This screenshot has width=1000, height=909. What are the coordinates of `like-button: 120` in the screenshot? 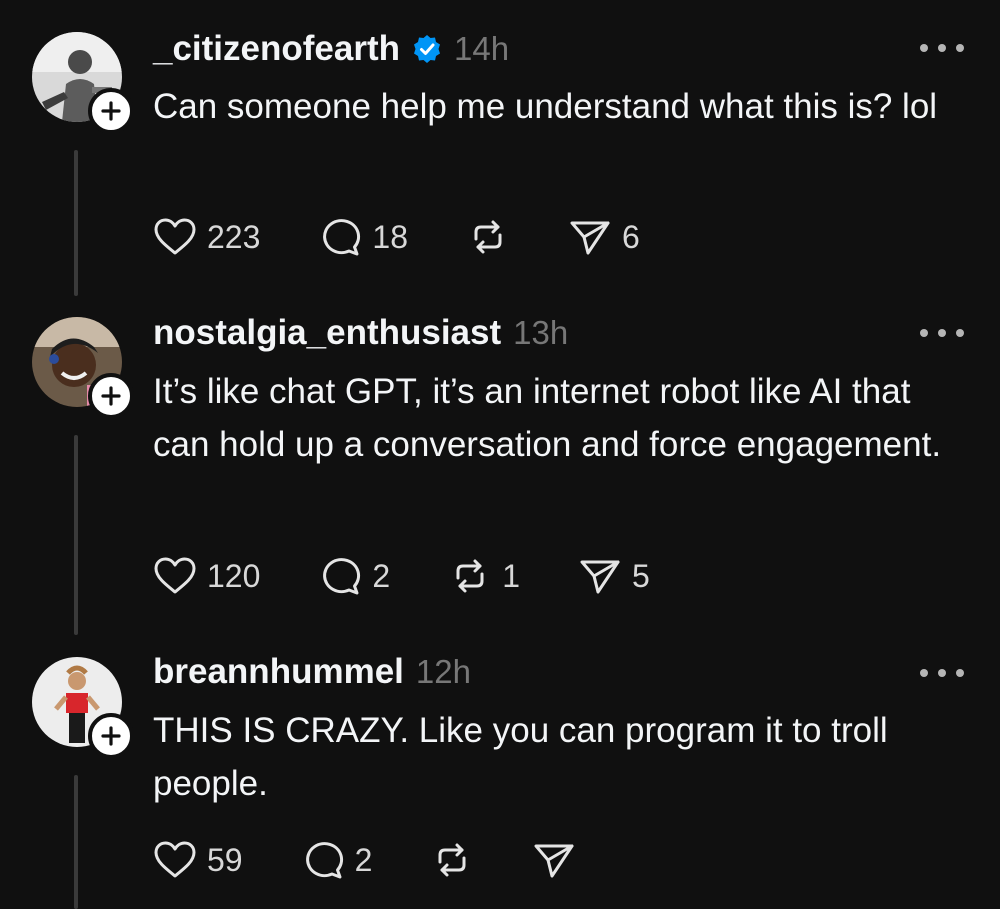 It's located at (206, 576).